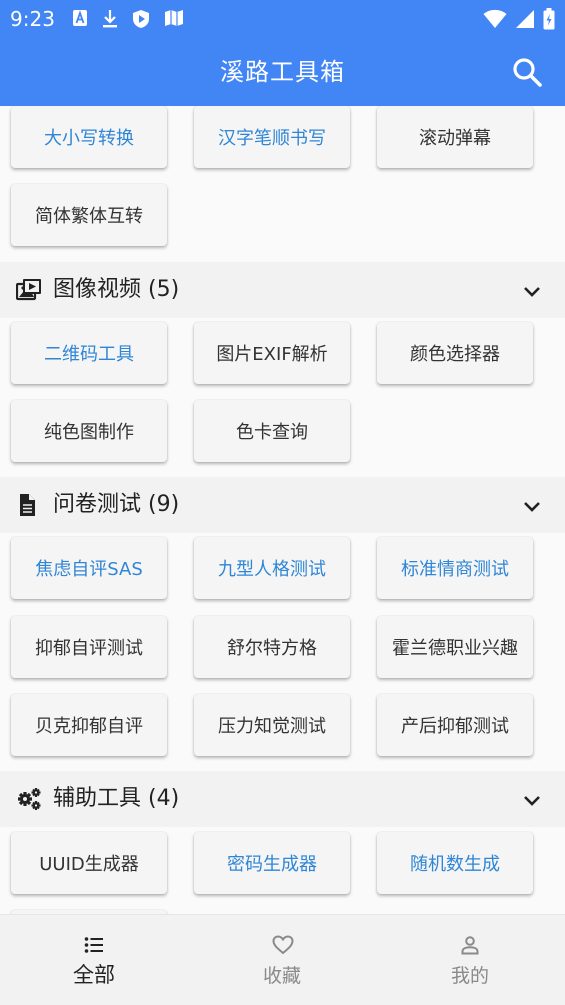  What do you see at coordinates (283, 945) in the screenshot?
I see `heart-icon` at bounding box center [283, 945].